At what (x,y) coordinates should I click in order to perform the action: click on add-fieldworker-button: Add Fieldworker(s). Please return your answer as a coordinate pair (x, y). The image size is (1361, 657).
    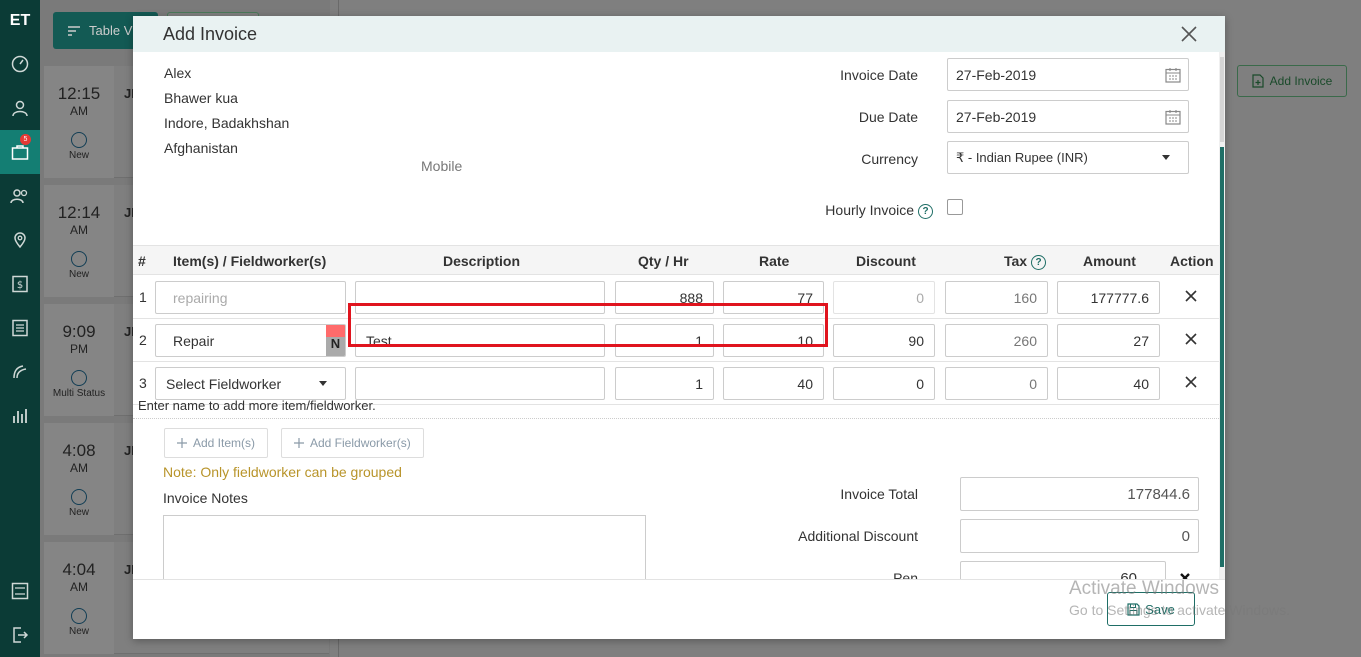
    Looking at the image, I should click on (352, 443).